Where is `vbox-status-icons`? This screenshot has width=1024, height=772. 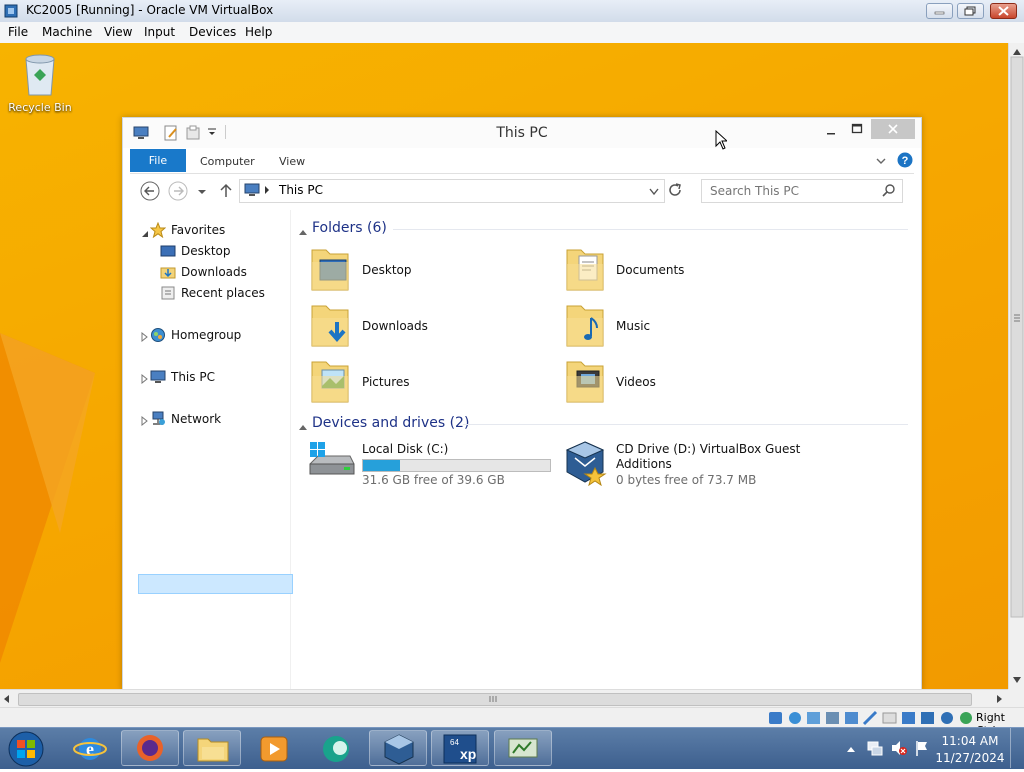 vbox-status-icons is located at coordinates (871, 718).